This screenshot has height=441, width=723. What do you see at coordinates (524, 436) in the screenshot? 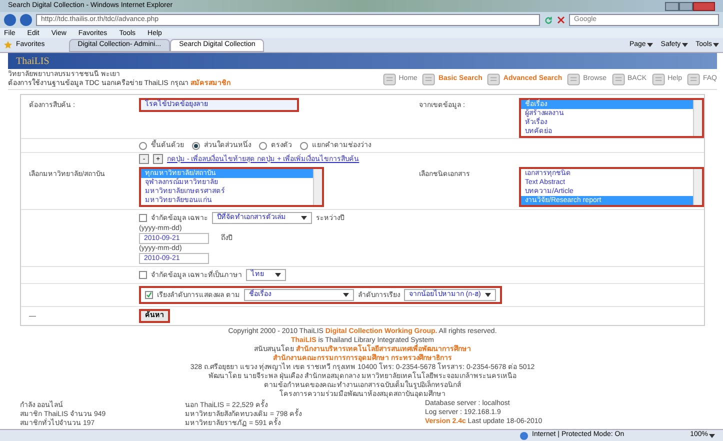
I see `globe-icon` at bounding box center [524, 436].